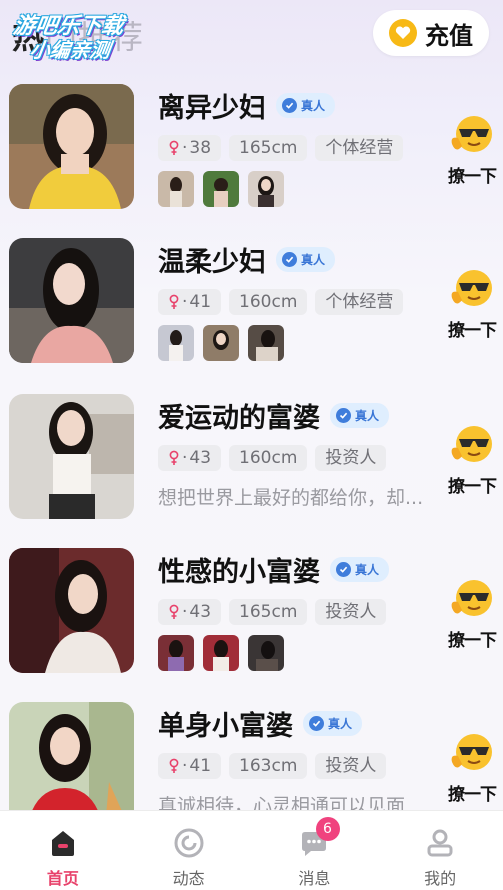  Describe the element at coordinates (212, 108) in the screenshot. I see `profile-name: 离异少妇` at that location.